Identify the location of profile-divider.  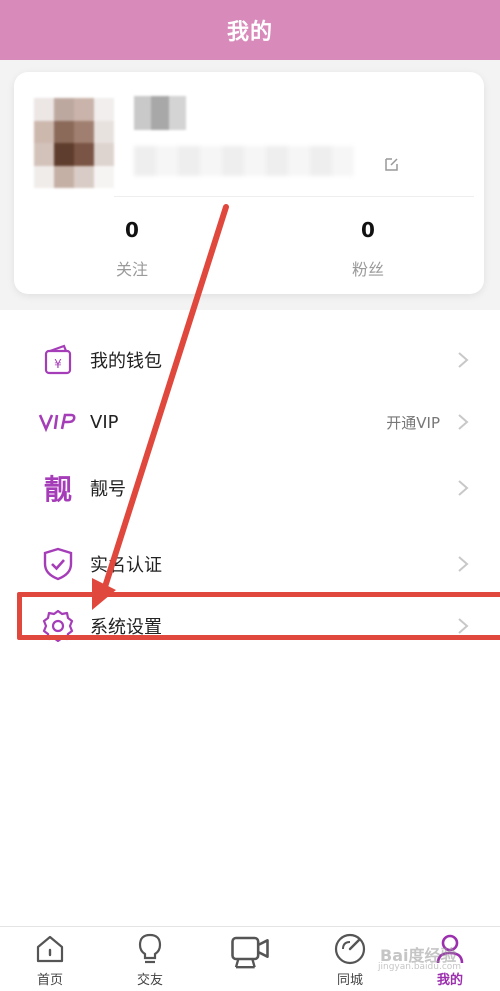
(294, 196).